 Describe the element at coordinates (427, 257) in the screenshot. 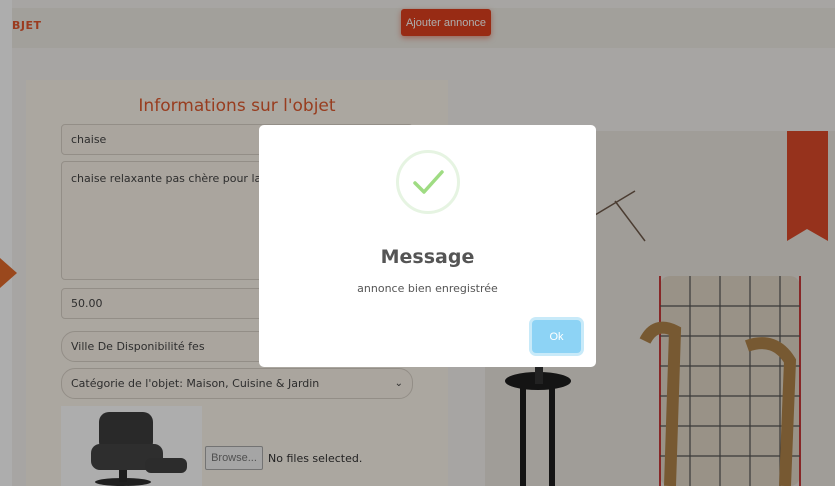

I see `dialog-title: Message` at that location.